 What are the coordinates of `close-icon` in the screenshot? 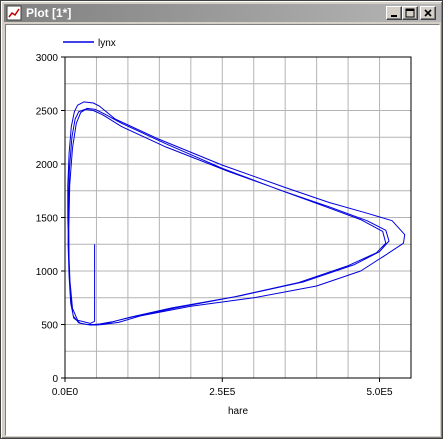 It's located at (428, 13).